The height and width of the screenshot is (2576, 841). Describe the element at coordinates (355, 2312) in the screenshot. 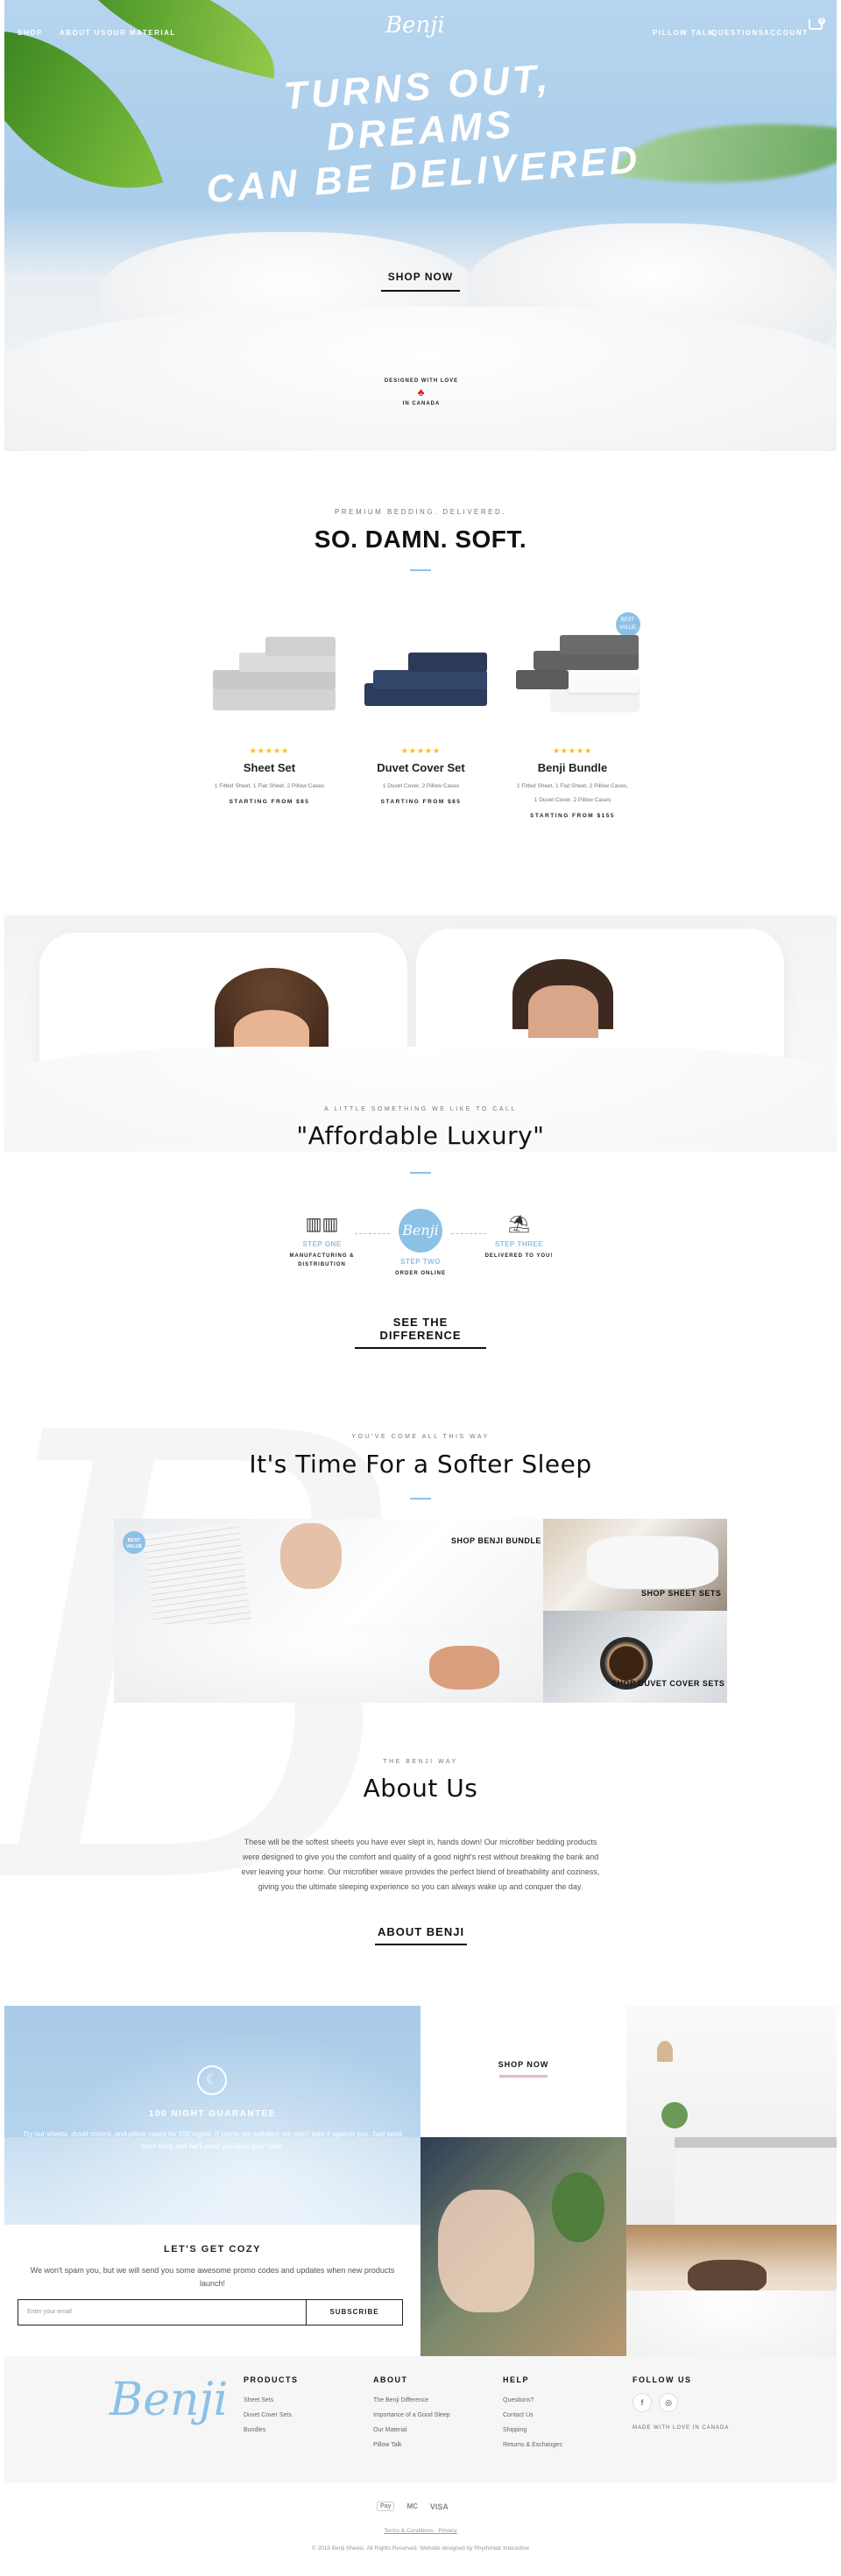

I see `subscribe-button: SUBSCRIBE` at that location.